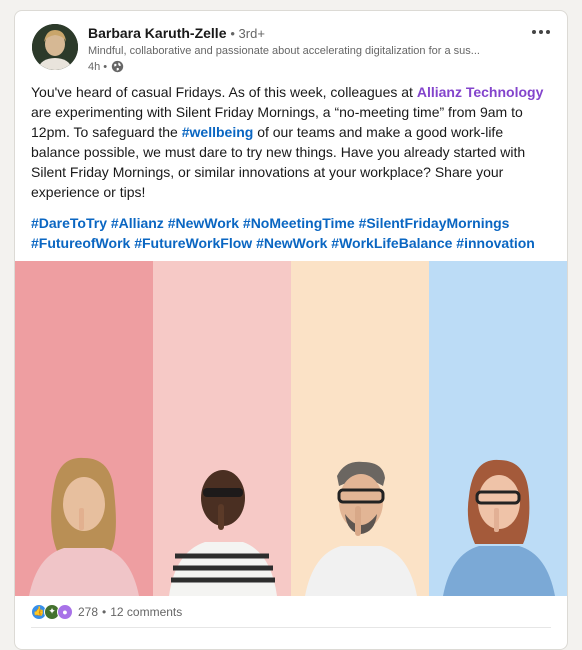  Describe the element at coordinates (391, 243) in the screenshot. I see `hashtag-link: #WorkLifeBalance` at that location.